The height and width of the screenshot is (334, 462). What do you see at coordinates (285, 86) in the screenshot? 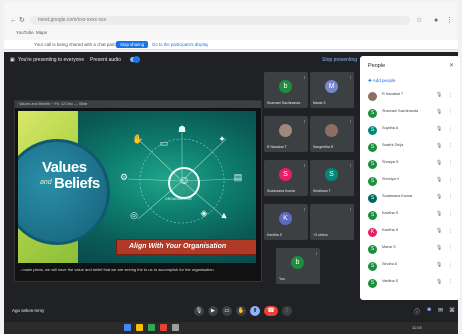
I see `avatar: b` at bounding box center [285, 86].